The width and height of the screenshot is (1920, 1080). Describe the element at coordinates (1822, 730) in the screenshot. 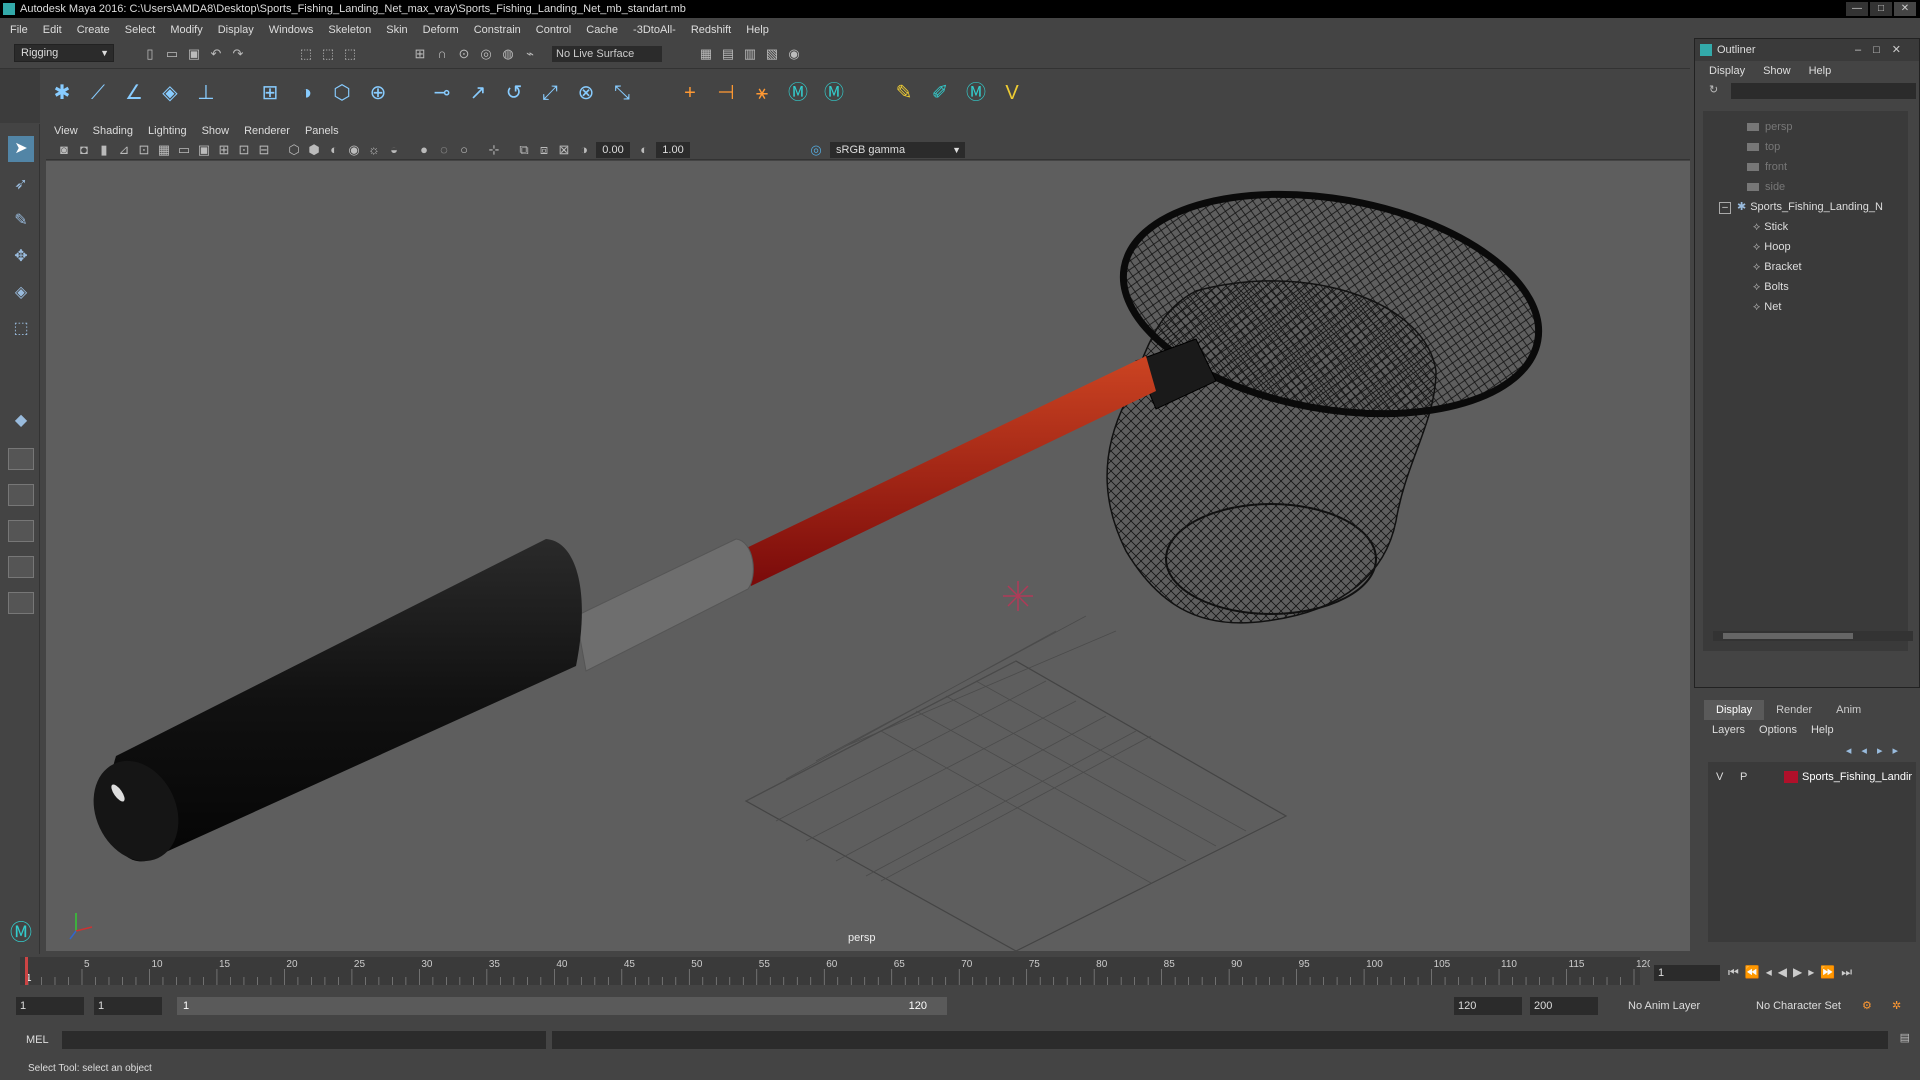

I see `layer-menu-help: Help` at that location.